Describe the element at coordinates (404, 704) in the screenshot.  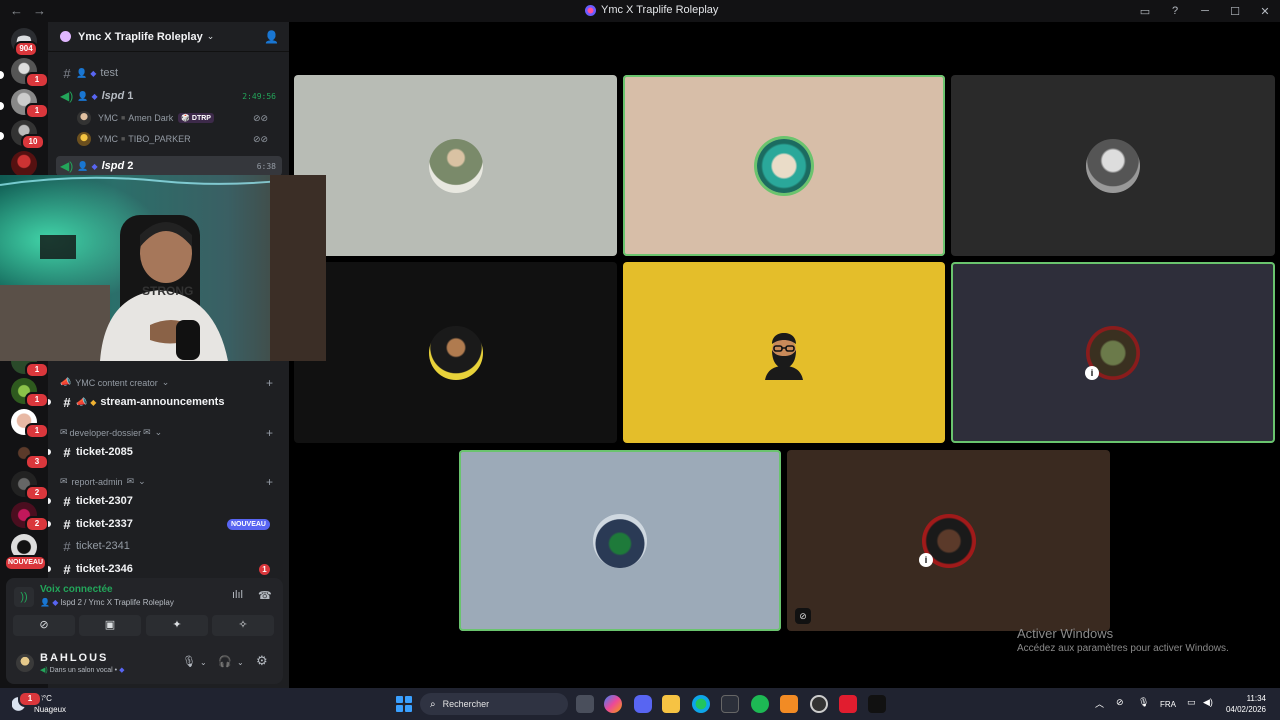
I see `start-button` at that location.